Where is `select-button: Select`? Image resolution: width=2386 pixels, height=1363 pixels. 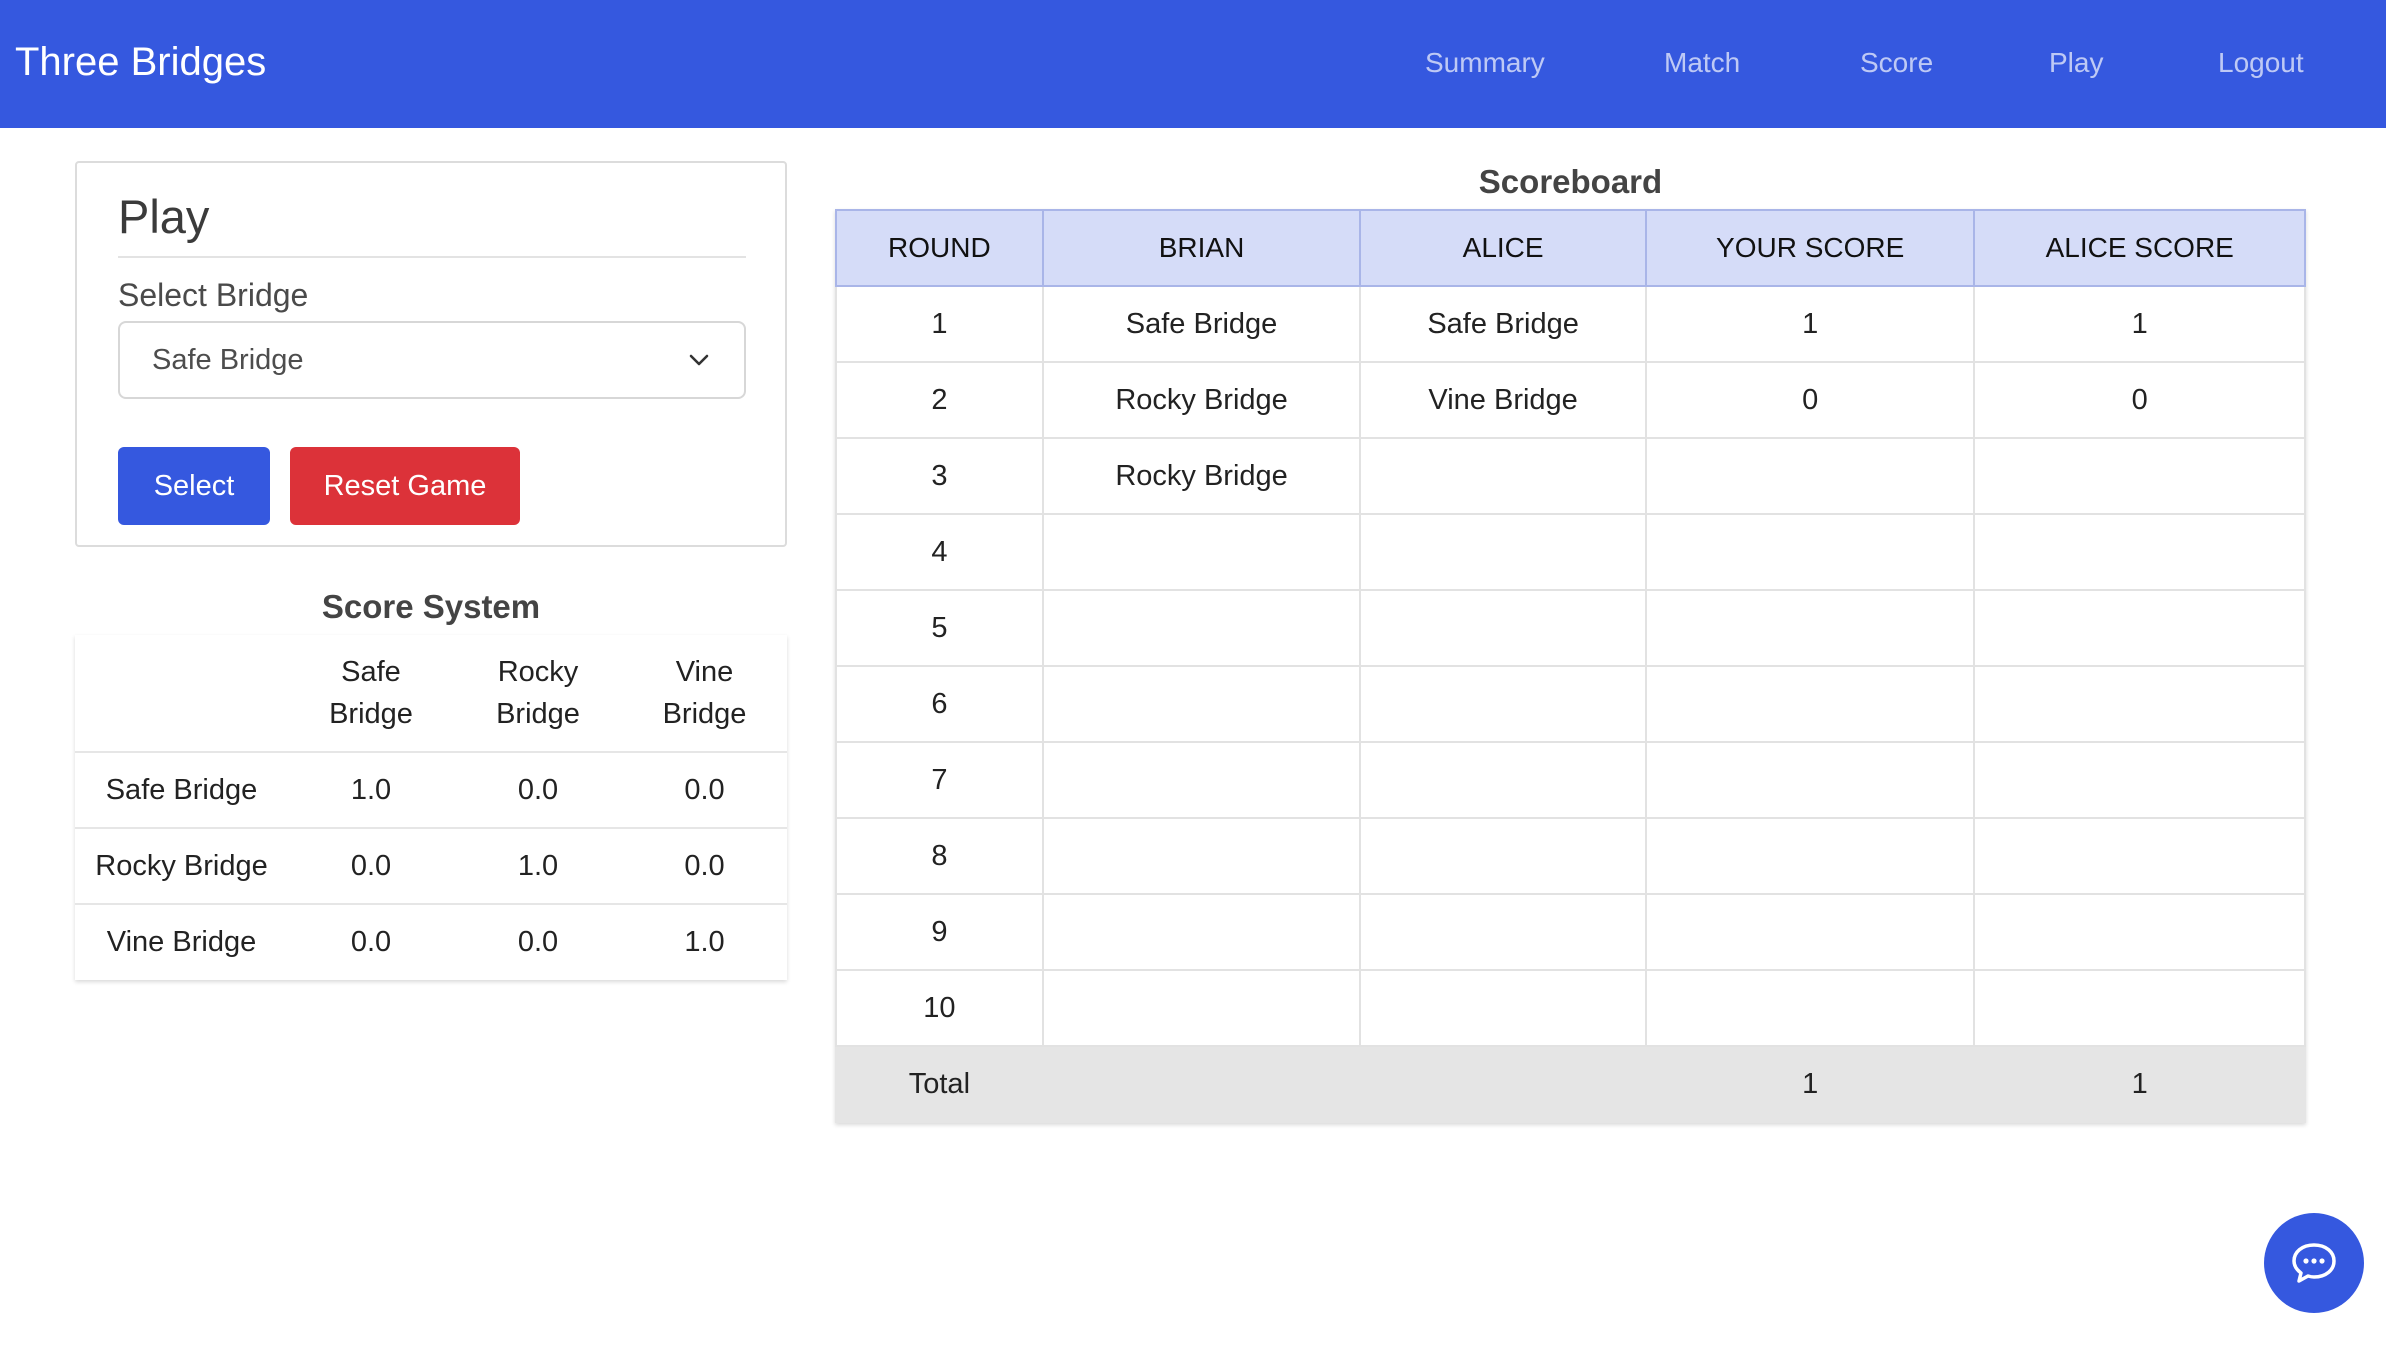 select-button: Select is located at coordinates (194, 486).